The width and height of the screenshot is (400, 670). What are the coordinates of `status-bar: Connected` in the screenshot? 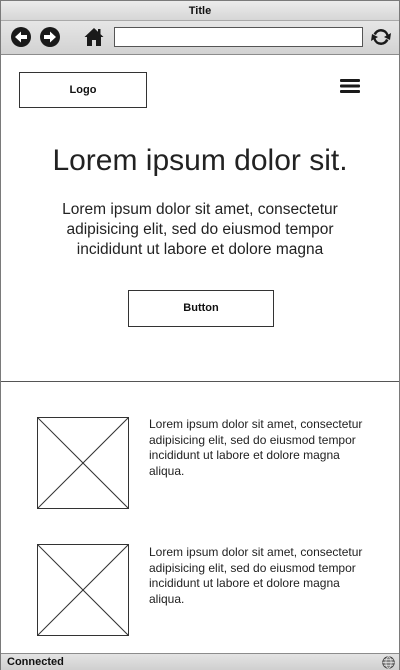 It's located at (200, 661).